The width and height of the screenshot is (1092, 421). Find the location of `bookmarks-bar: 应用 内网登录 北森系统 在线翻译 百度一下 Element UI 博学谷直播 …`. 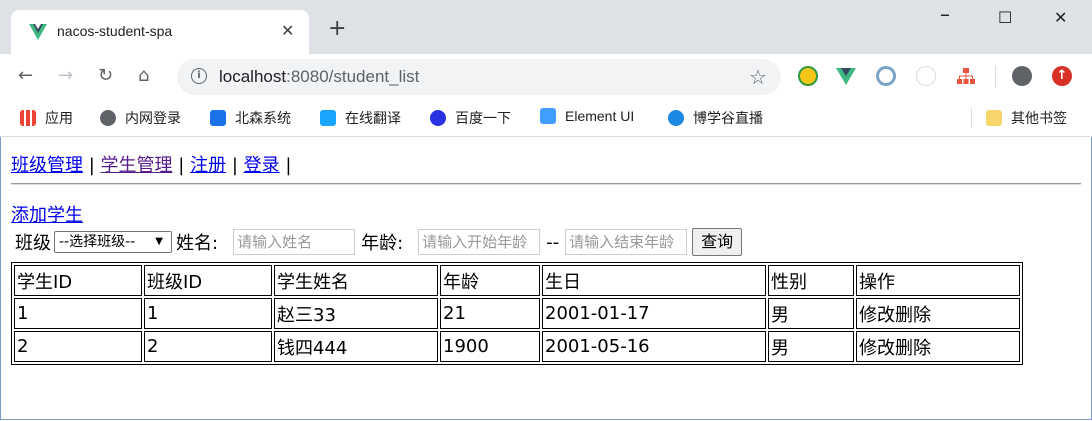

bookmarks-bar: 应用 内网登录 北森系统 在线翻译 百度一下 Element UI 博学谷直播 … is located at coordinates (546, 118).